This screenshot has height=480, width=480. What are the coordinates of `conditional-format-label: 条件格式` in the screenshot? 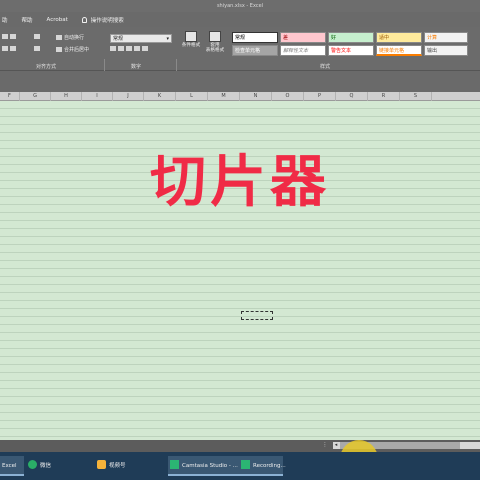 It's located at (191, 45).